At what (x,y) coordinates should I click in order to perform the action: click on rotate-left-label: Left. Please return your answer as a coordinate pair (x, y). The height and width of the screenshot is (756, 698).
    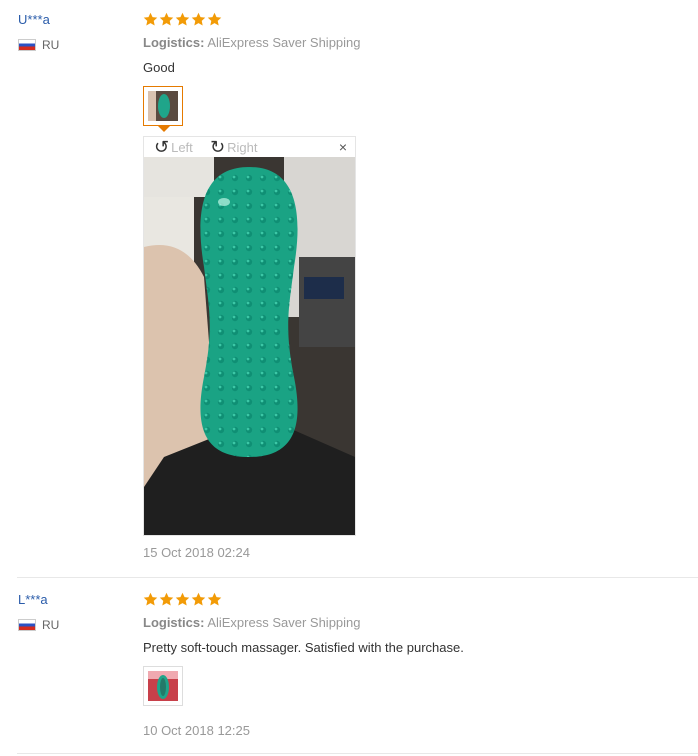
    Looking at the image, I should click on (182, 147).